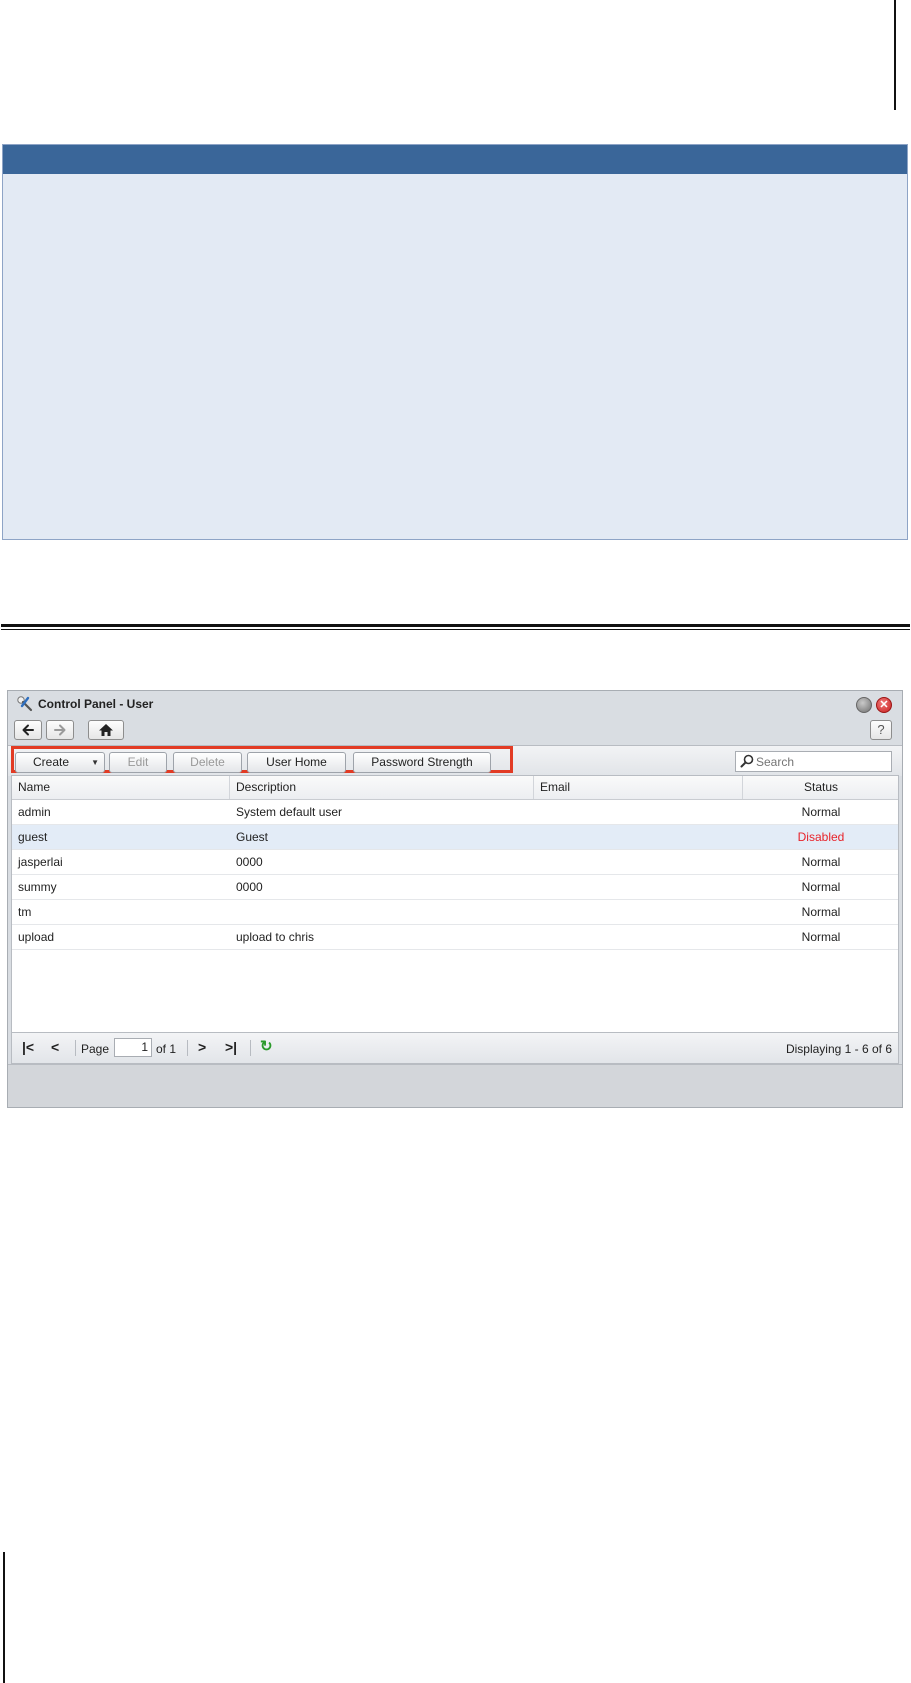  I want to click on cell-name: upload, so click(36, 937).